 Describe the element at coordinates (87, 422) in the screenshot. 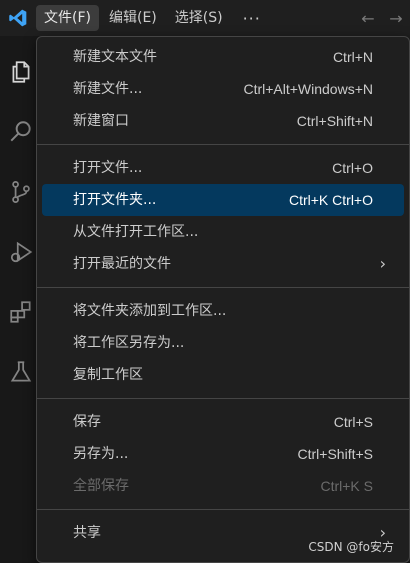

I see `menu-entry-label: 保存` at that location.